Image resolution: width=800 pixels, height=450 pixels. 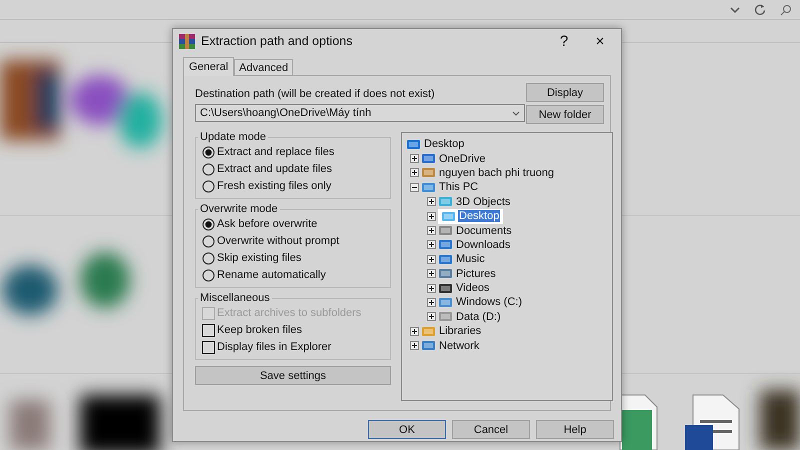 I want to click on tree-item: Libraries, so click(x=460, y=331).